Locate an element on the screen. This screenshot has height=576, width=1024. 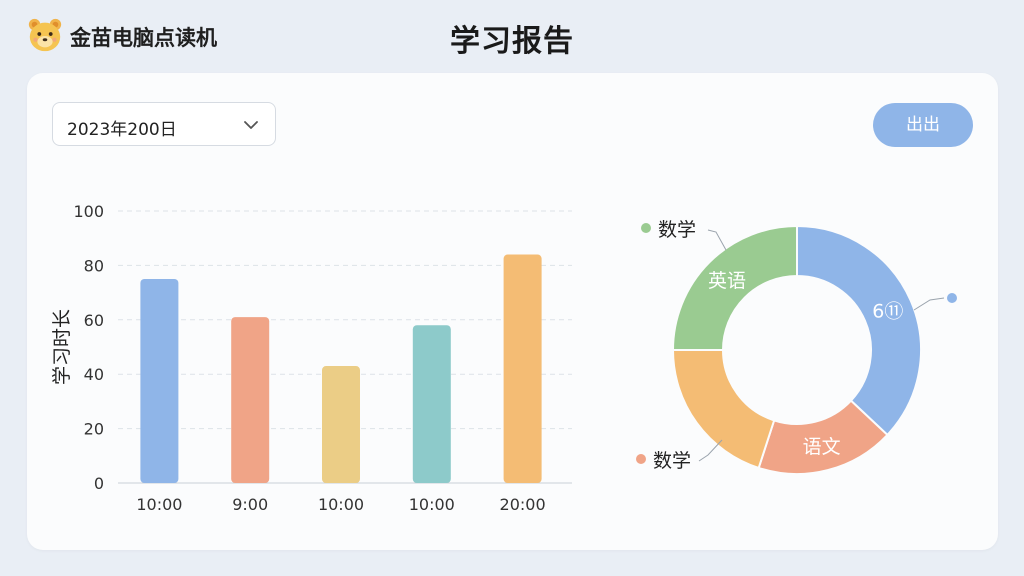
y-tick-label: 20 is located at coordinates (94, 429).